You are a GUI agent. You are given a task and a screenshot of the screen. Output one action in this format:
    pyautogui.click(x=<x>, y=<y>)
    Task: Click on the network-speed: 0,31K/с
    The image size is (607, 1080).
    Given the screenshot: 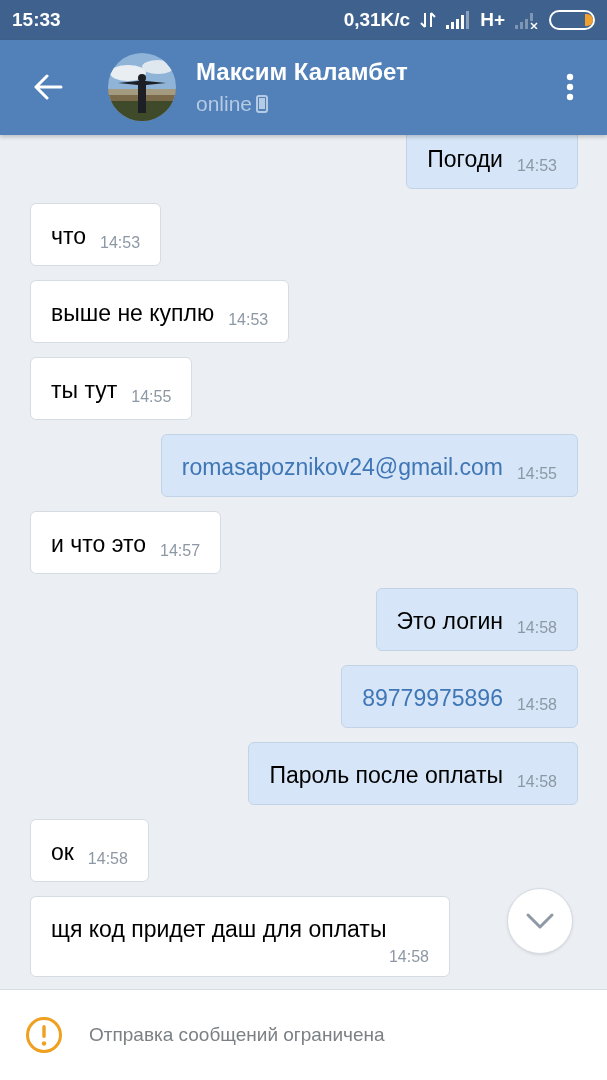 What is the action you would take?
    pyautogui.click(x=377, y=20)
    